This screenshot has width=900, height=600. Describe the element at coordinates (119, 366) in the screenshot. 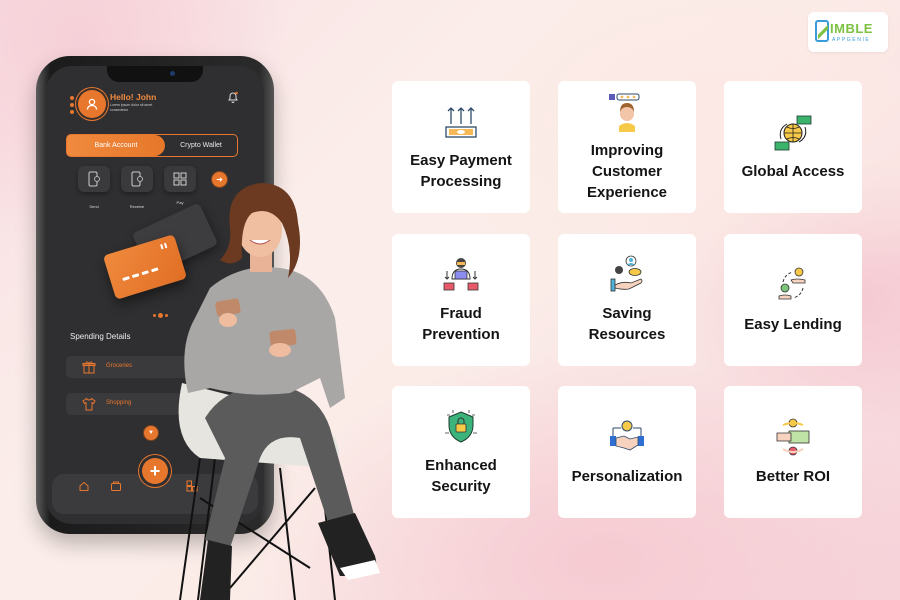

I see `spending-item-label: Groceries` at that location.